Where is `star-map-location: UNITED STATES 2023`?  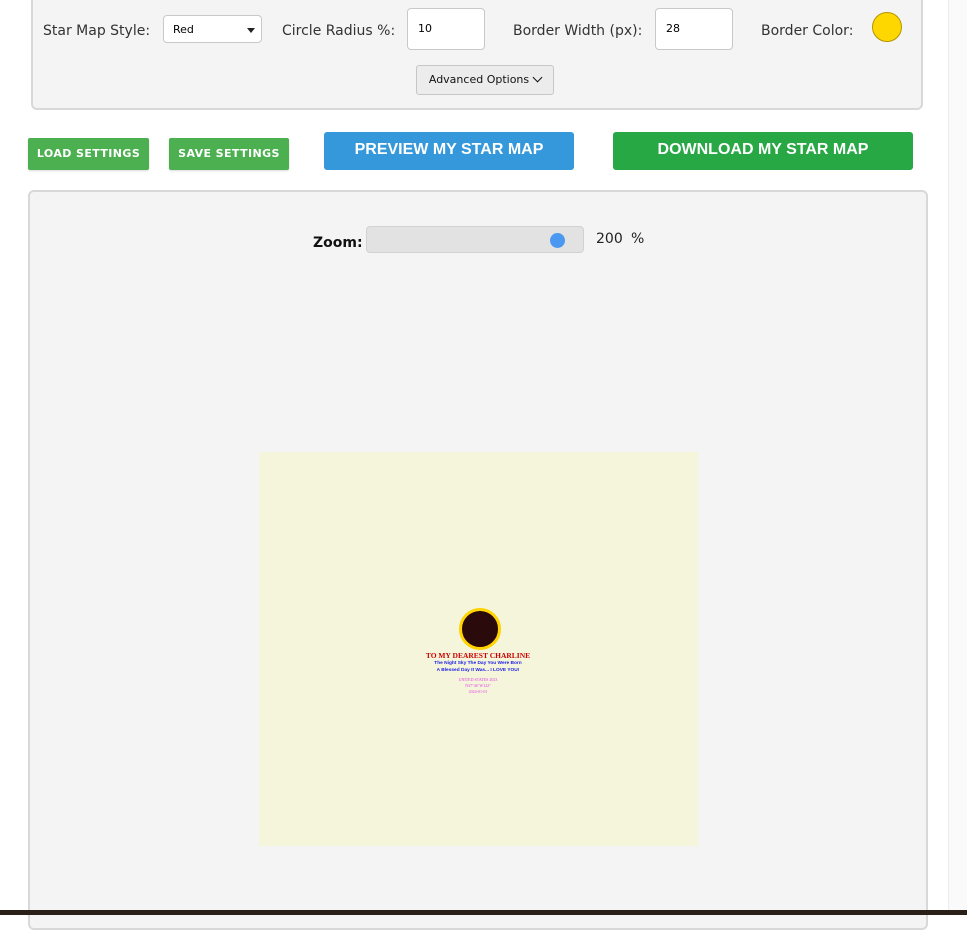 star-map-location: UNITED STATES 2023 is located at coordinates (478, 679).